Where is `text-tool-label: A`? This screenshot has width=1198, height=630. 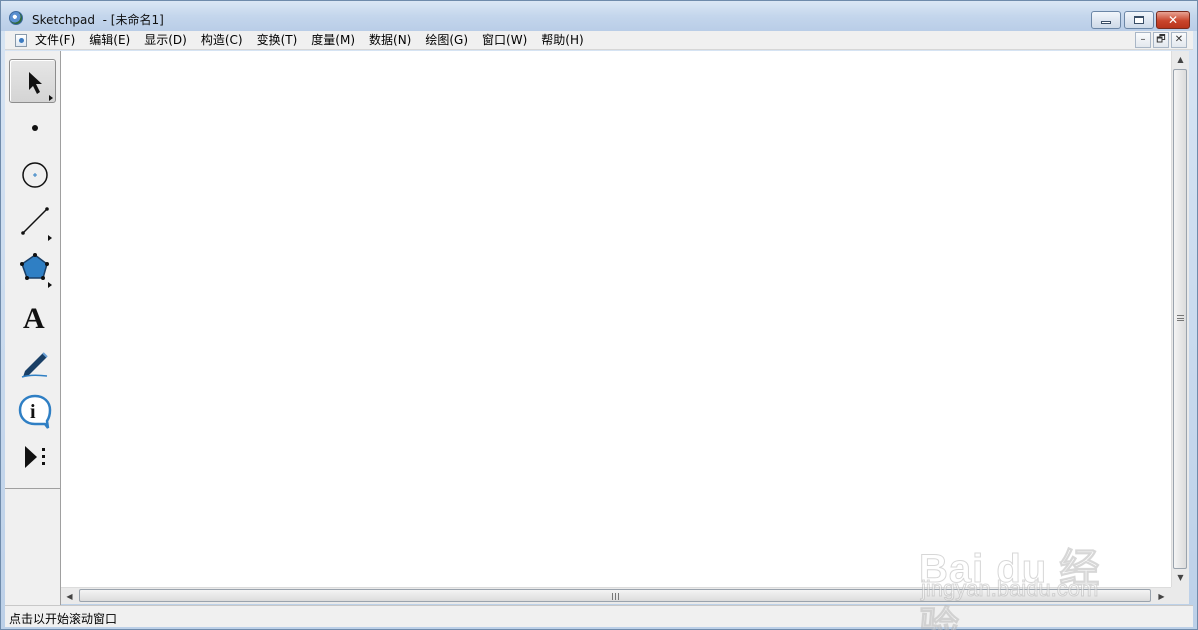
text-tool-label: A is located at coordinates (34, 318).